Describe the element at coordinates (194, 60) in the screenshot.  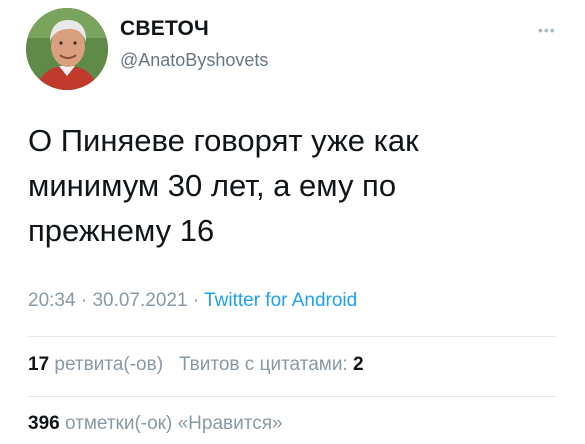
I see `author-handle: @AnatoByshovets` at that location.